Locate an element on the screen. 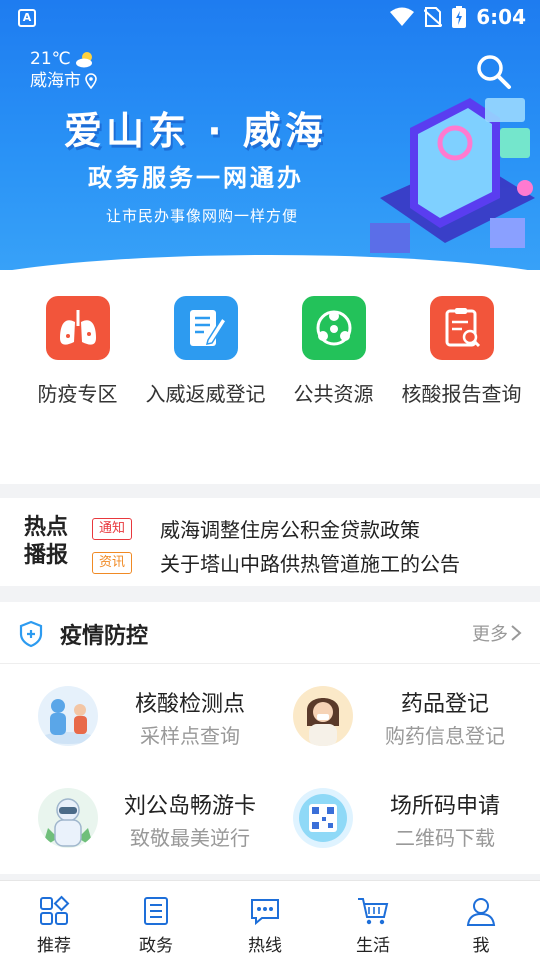 The height and width of the screenshot is (960, 540). no-sim-icon is located at coordinates (433, 17).